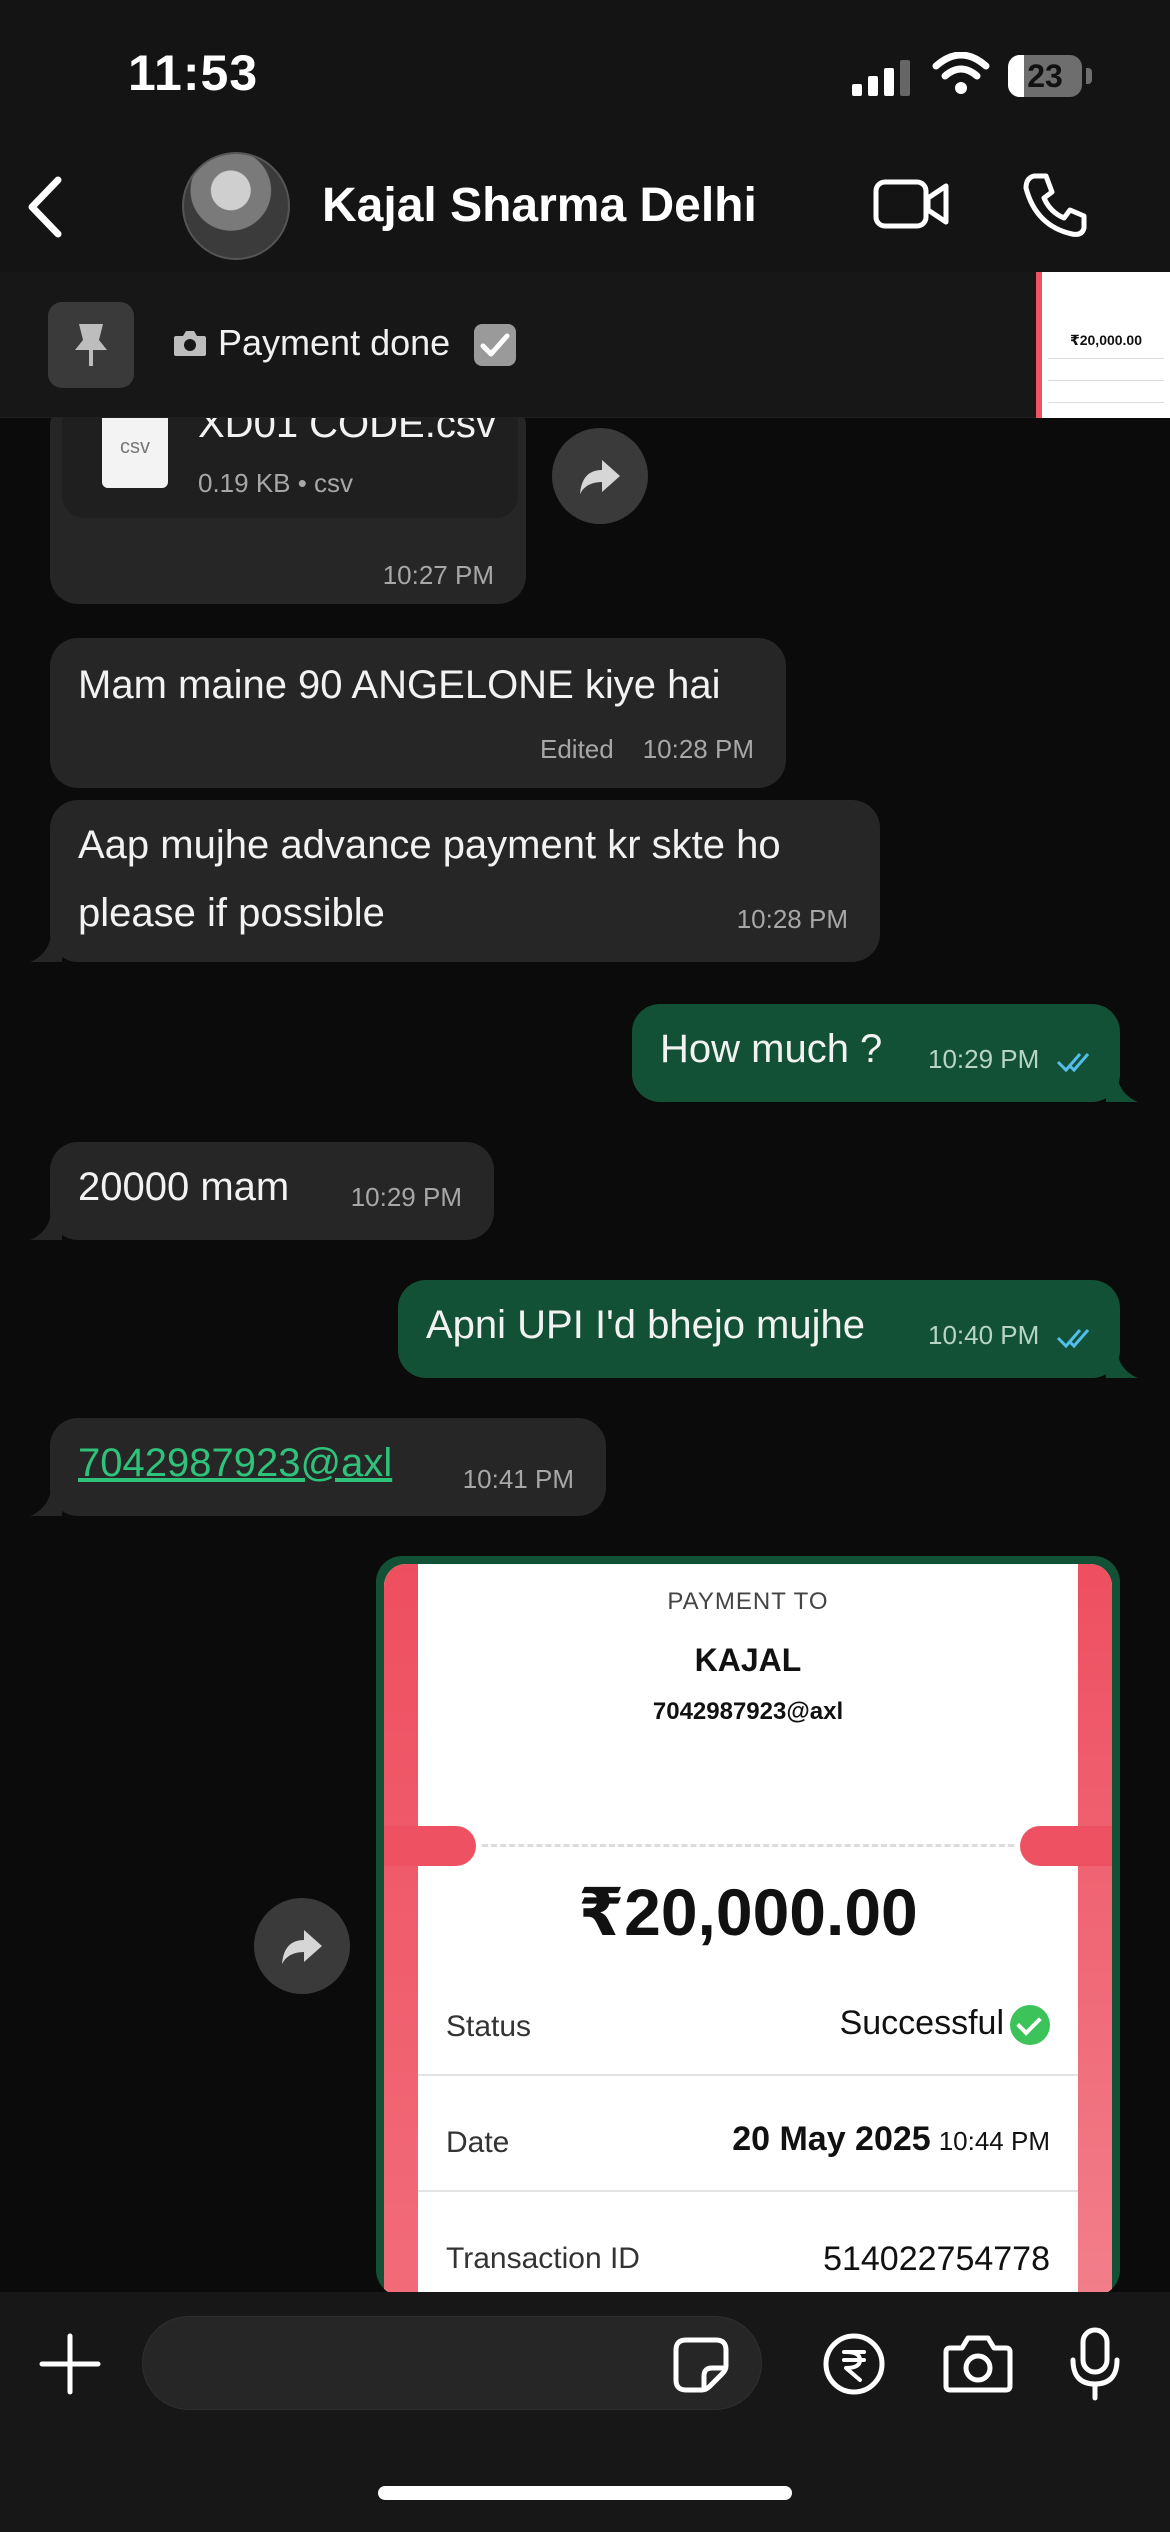 The image size is (1170, 2532). I want to click on status-time: 11:53, so click(193, 73).